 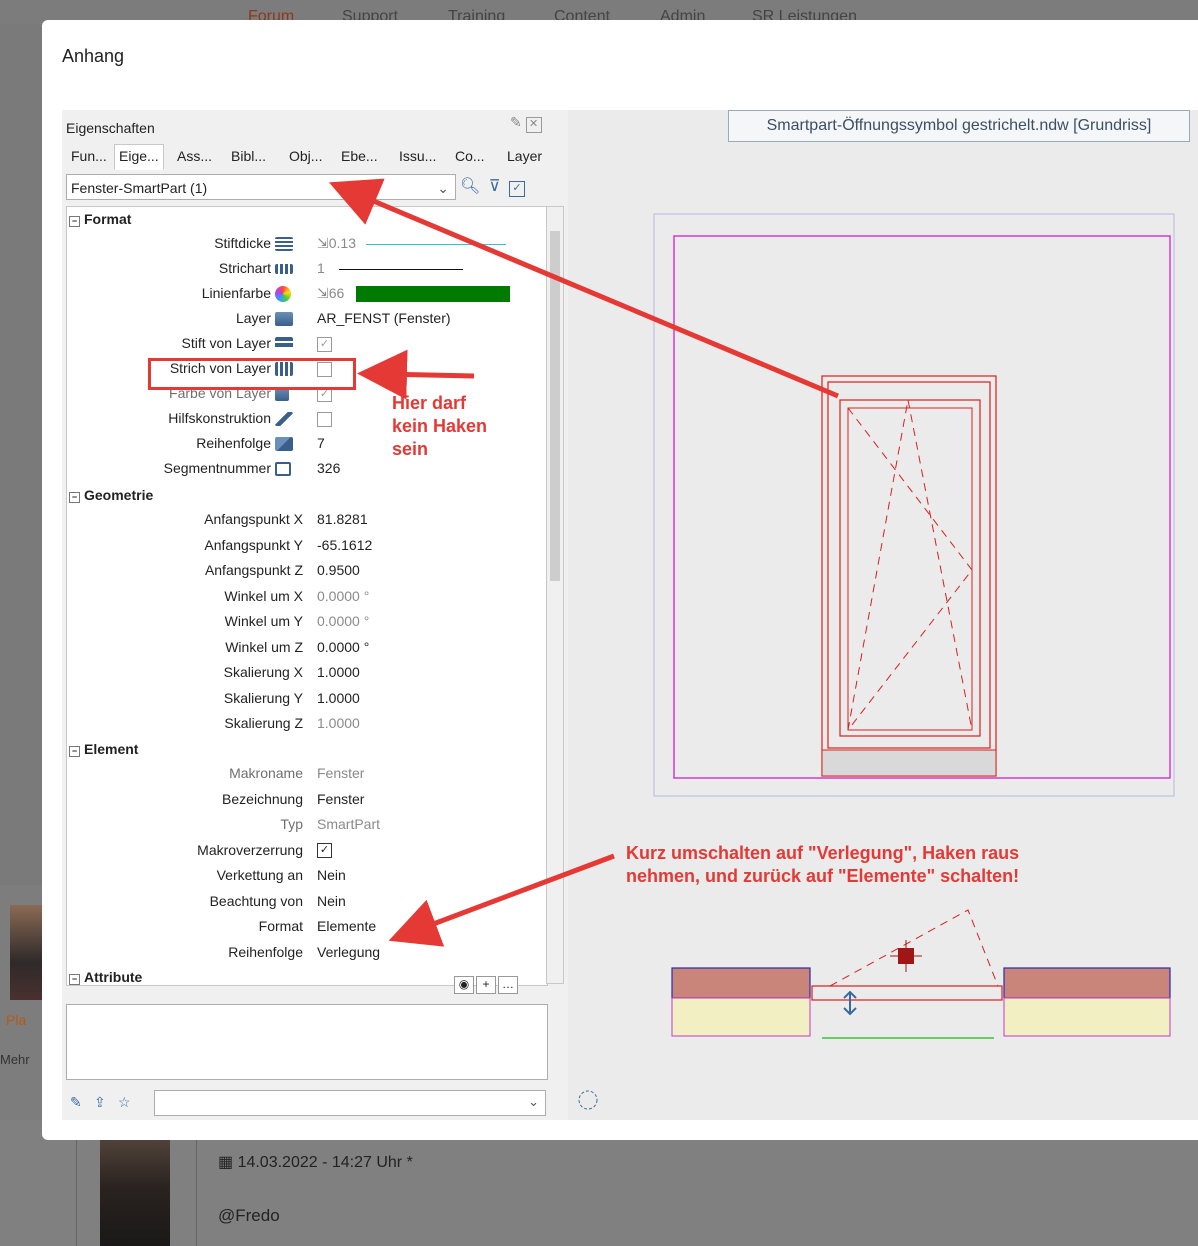 I want to click on prop-label: Format, so click(x=280, y=926).